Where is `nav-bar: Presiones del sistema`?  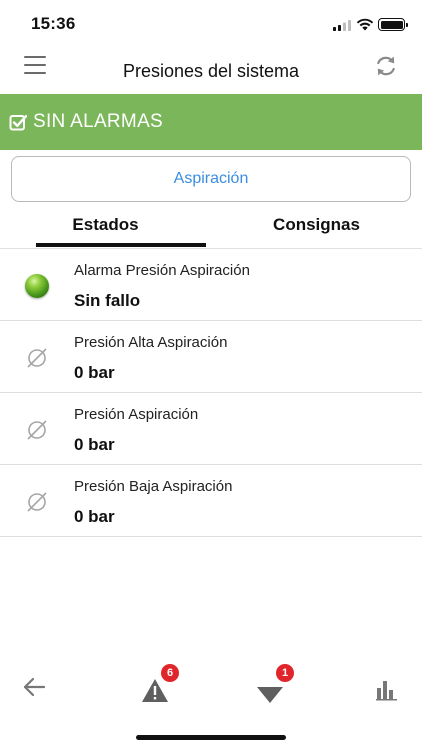
nav-bar: Presiones del sistema is located at coordinates (211, 71).